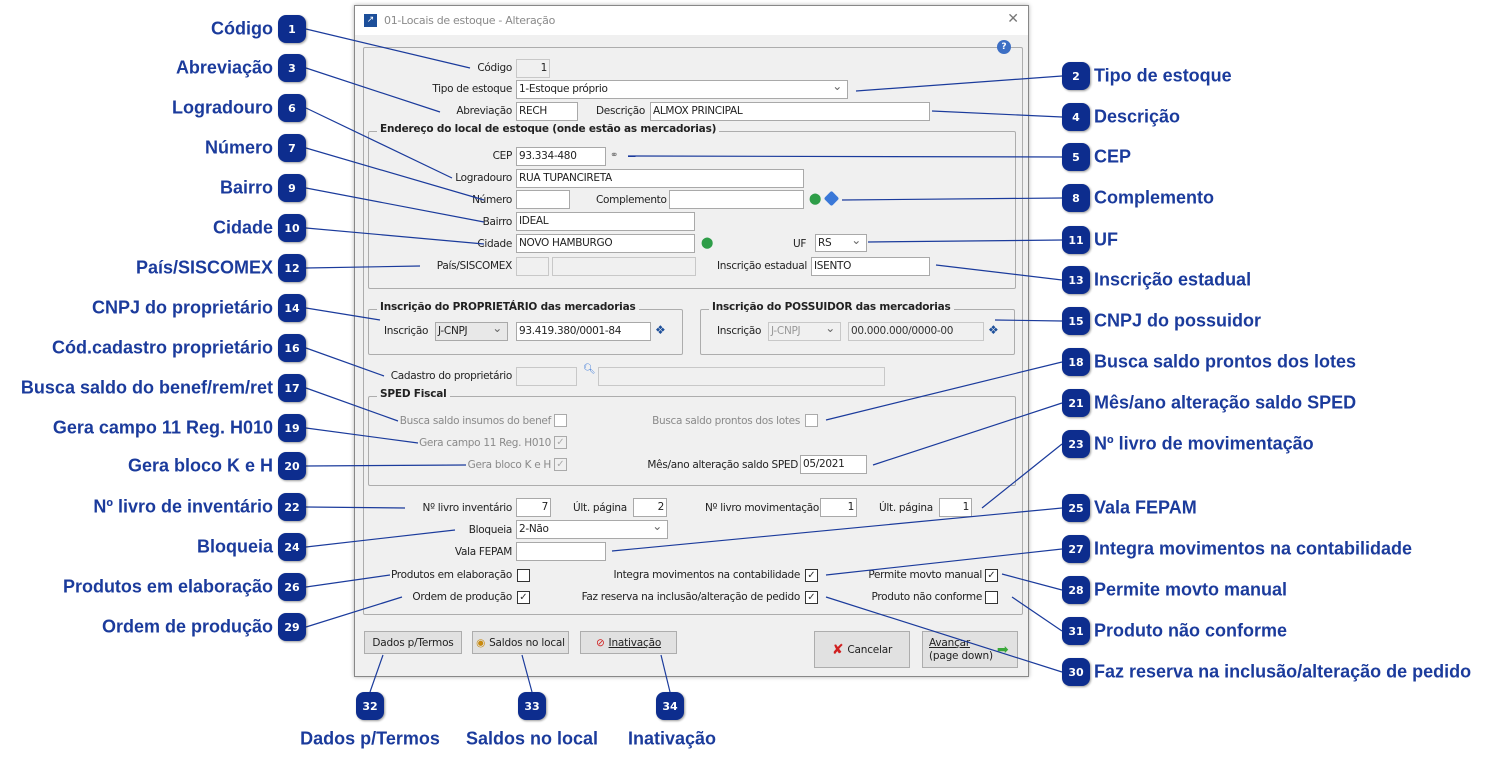 This screenshot has height=767, width=1489. What do you see at coordinates (520, 642) in the screenshot?
I see `saldos-local-button: ◉ Saldos no local` at bounding box center [520, 642].